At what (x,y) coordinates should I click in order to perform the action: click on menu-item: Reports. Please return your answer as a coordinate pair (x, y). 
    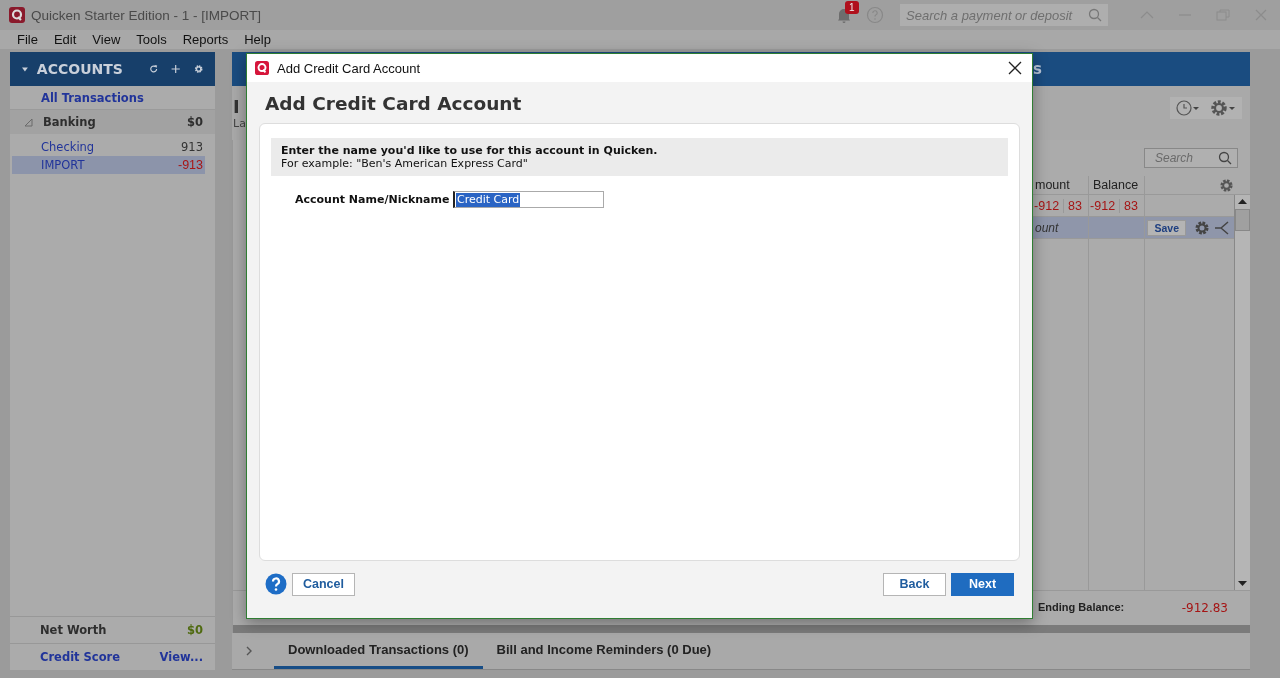
    Looking at the image, I should click on (204, 39).